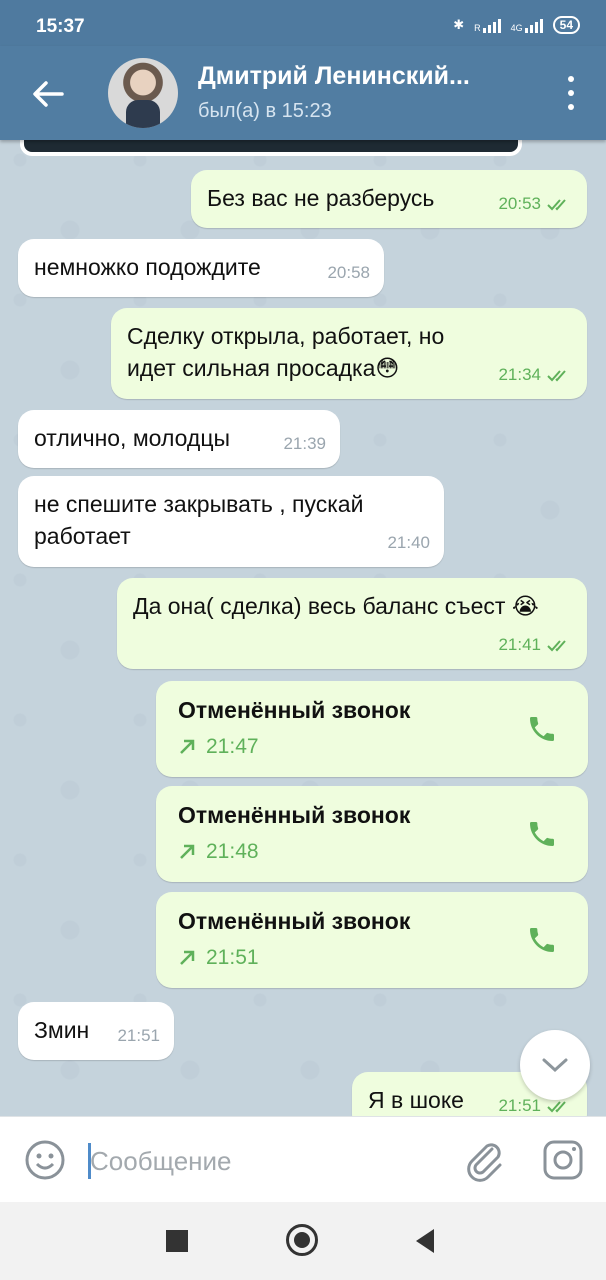 This screenshot has width=606, height=1280. Describe the element at coordinates (519, 644) in the screenshot. I see `message-time: 21:41` at that location.